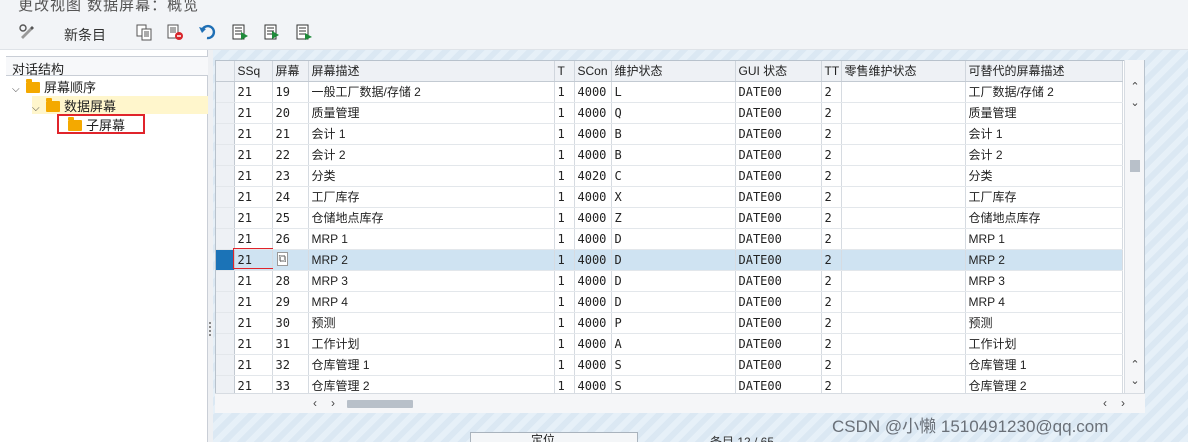 This screenshot has height=442, width=1188. I want to click on table-cell: 20, so click(290, 113).